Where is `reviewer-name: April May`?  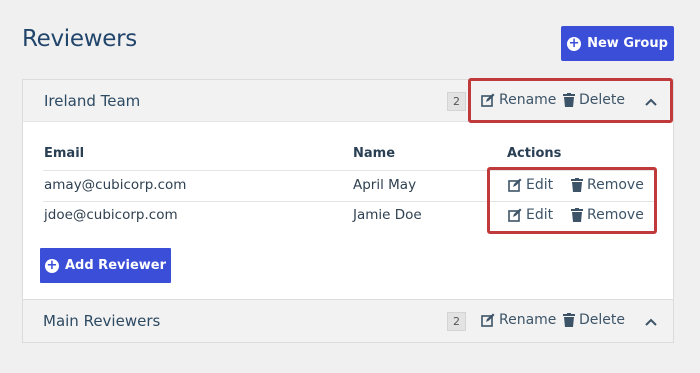
reviewer-name: April May is located at coordinates (385, 185).